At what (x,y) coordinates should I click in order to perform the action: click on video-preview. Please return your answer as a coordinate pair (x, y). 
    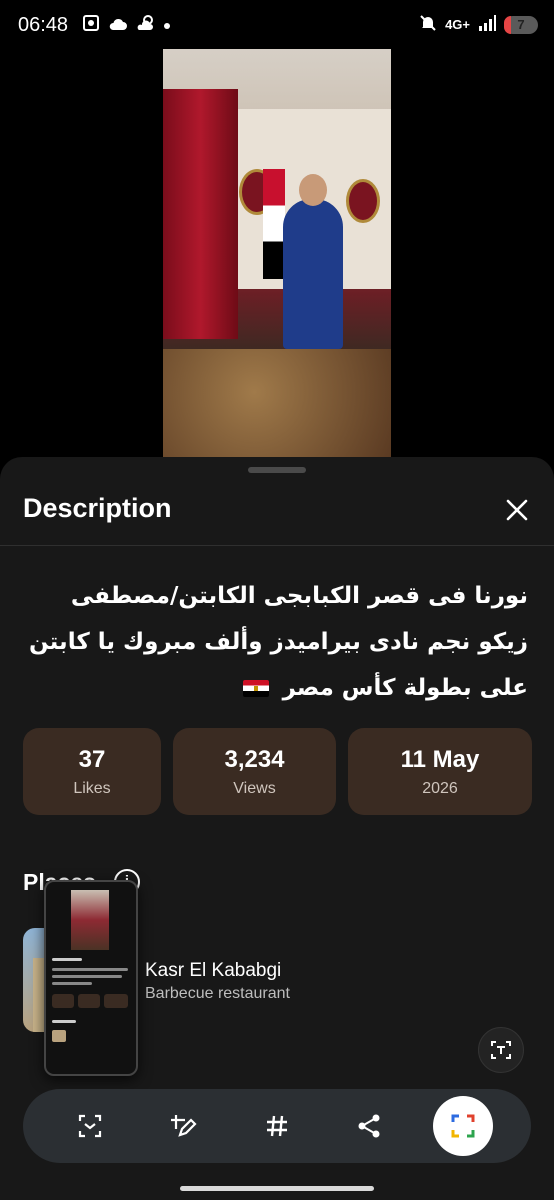
    Looking at the image, I should click on (277, 253).